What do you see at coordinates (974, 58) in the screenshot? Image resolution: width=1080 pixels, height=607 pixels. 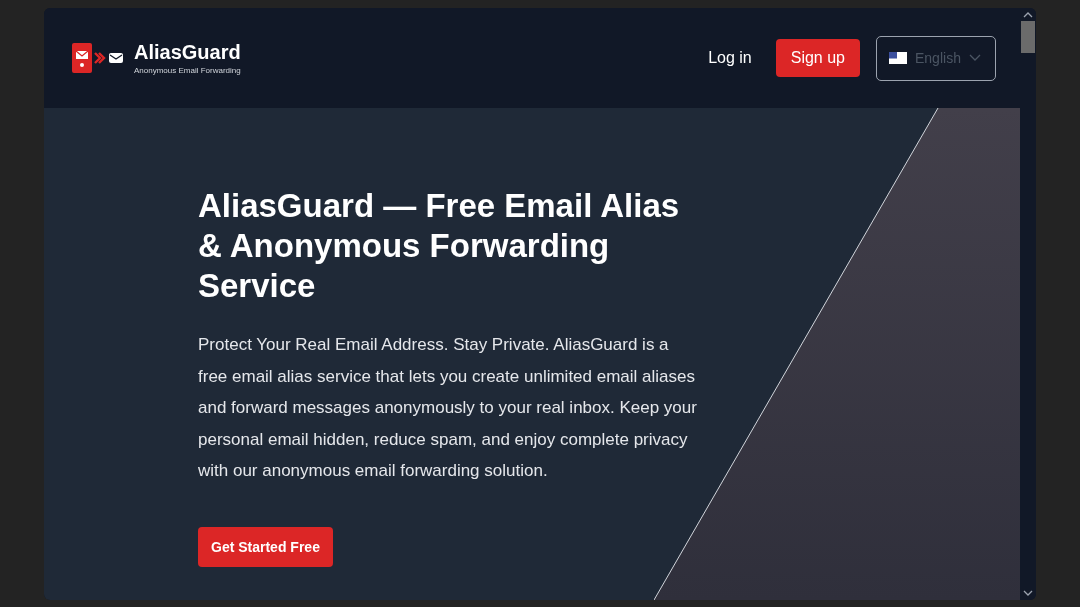 I see `chevron-down-icon` at bounding box center [974, 58].